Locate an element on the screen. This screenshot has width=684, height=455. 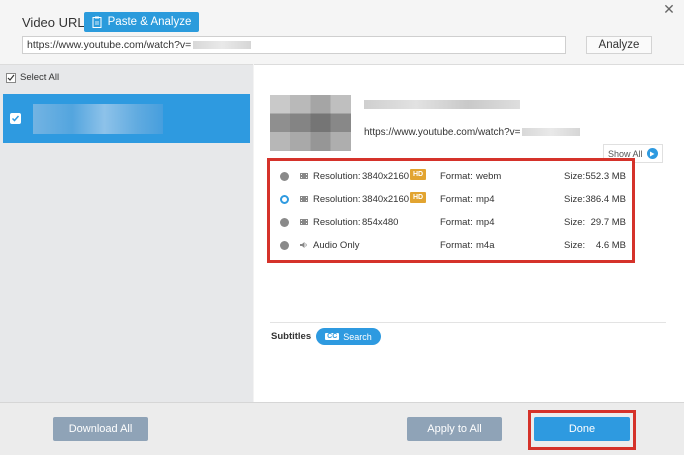
item-thumbnail-blurred is located at coordinates (98, 119).